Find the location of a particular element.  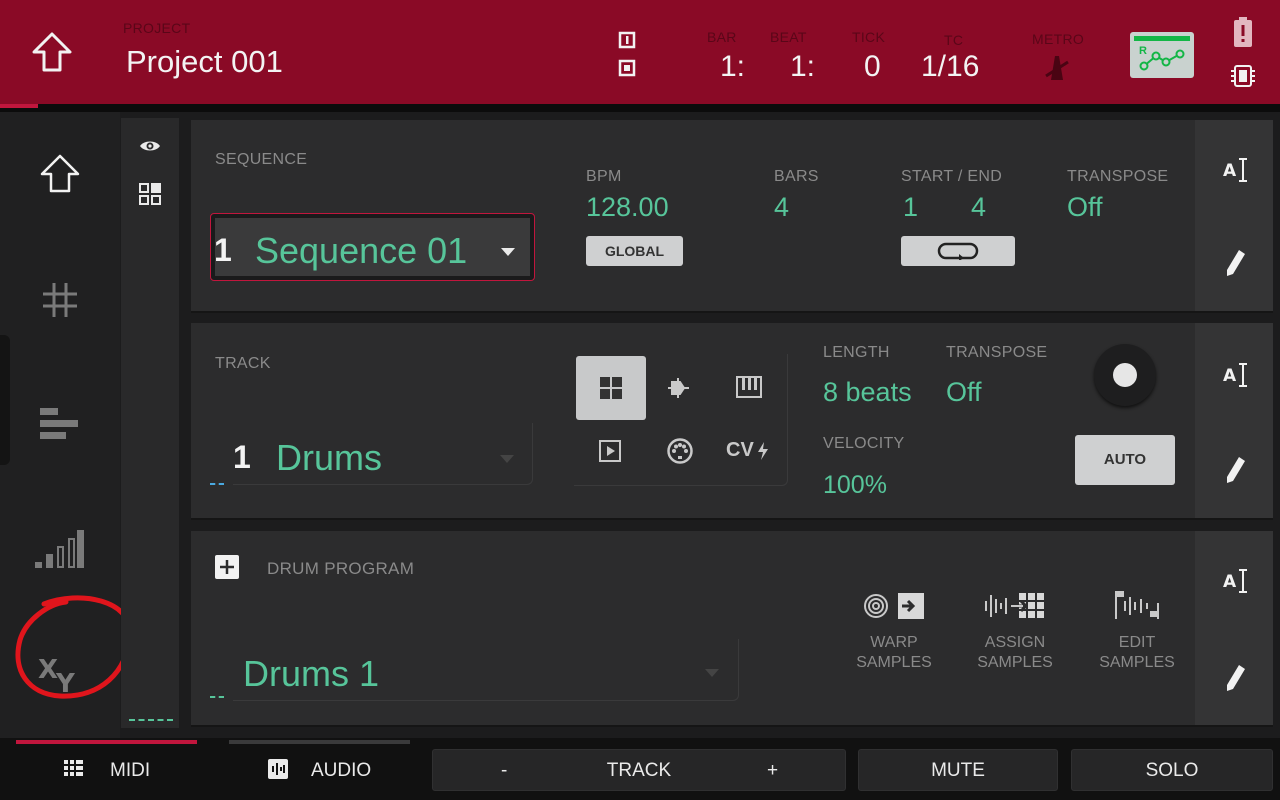

program-color-indicator is located at coordinates (217, 697).